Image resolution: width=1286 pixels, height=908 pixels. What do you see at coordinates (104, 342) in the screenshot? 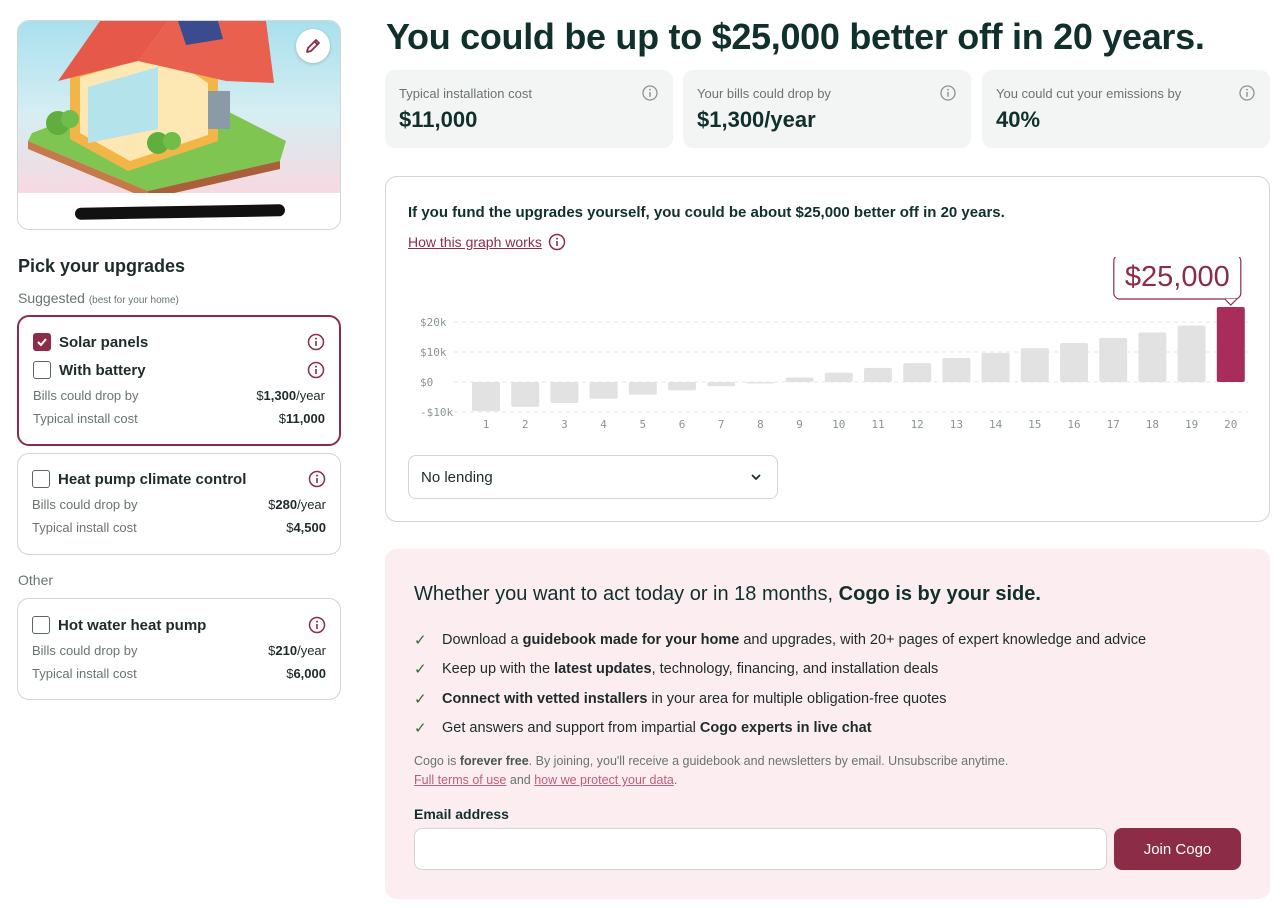
I see `upgrade-name: Solar panels` at bounding box center [104, 342].